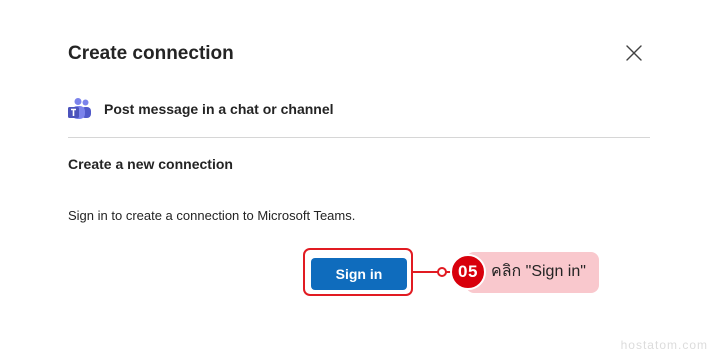 Image resolution: width=720 pixels, height=358 pixels. I want to click on divider, so click(359, 137).